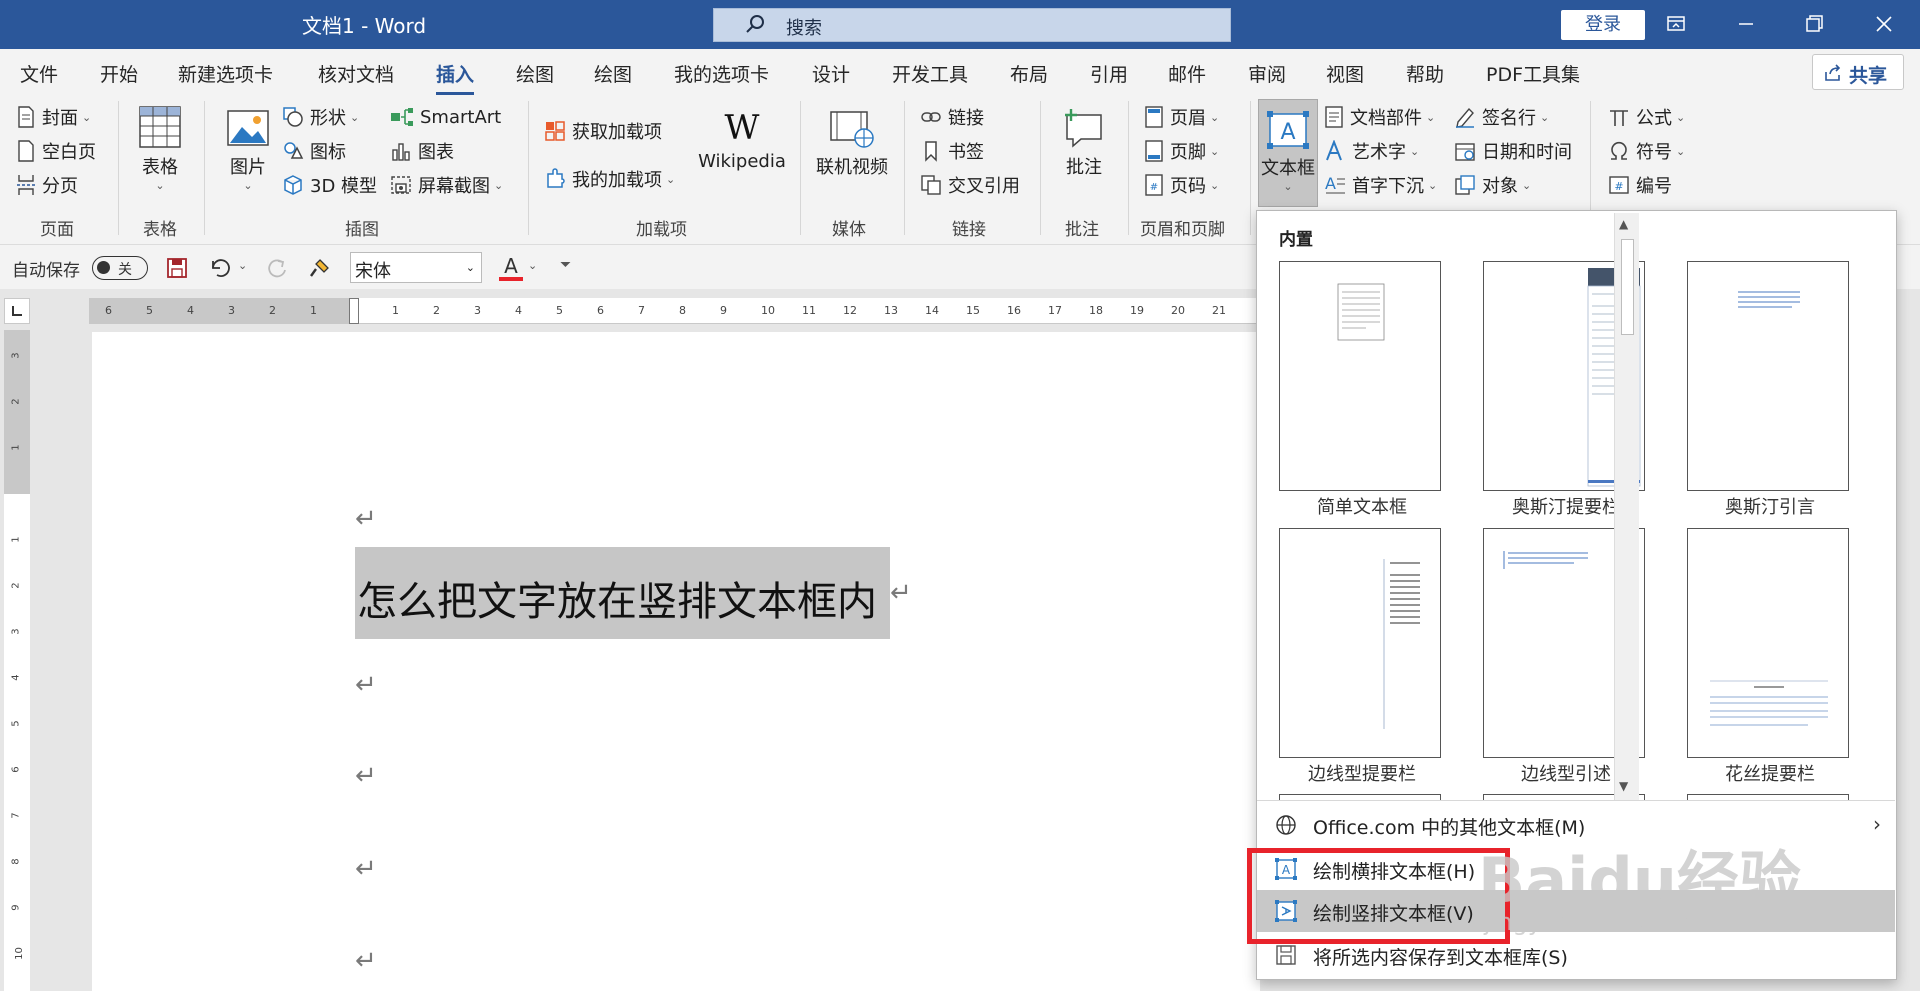  What do you see at coordinates (1109, 73) in the screenshot?
I see `tab-references: 引用` at bounding box center [1109, 73].